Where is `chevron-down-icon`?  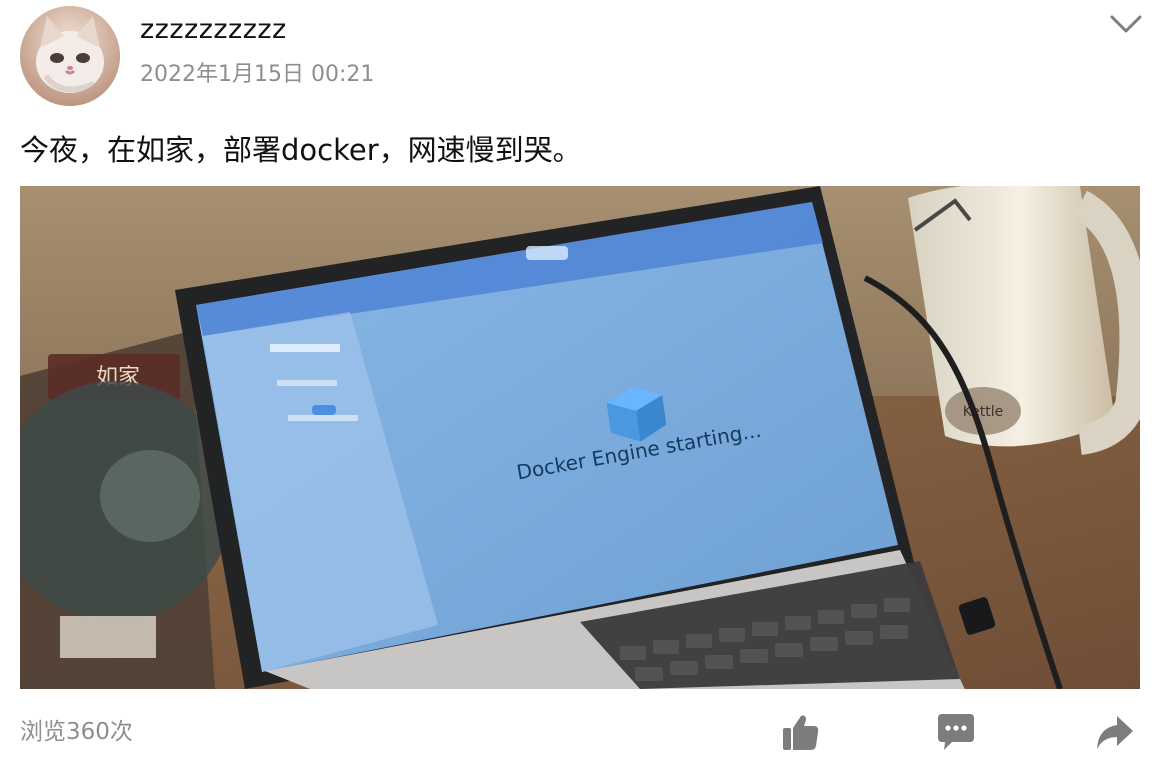 chevron-down-icon is located at coordinates (1126, 23).